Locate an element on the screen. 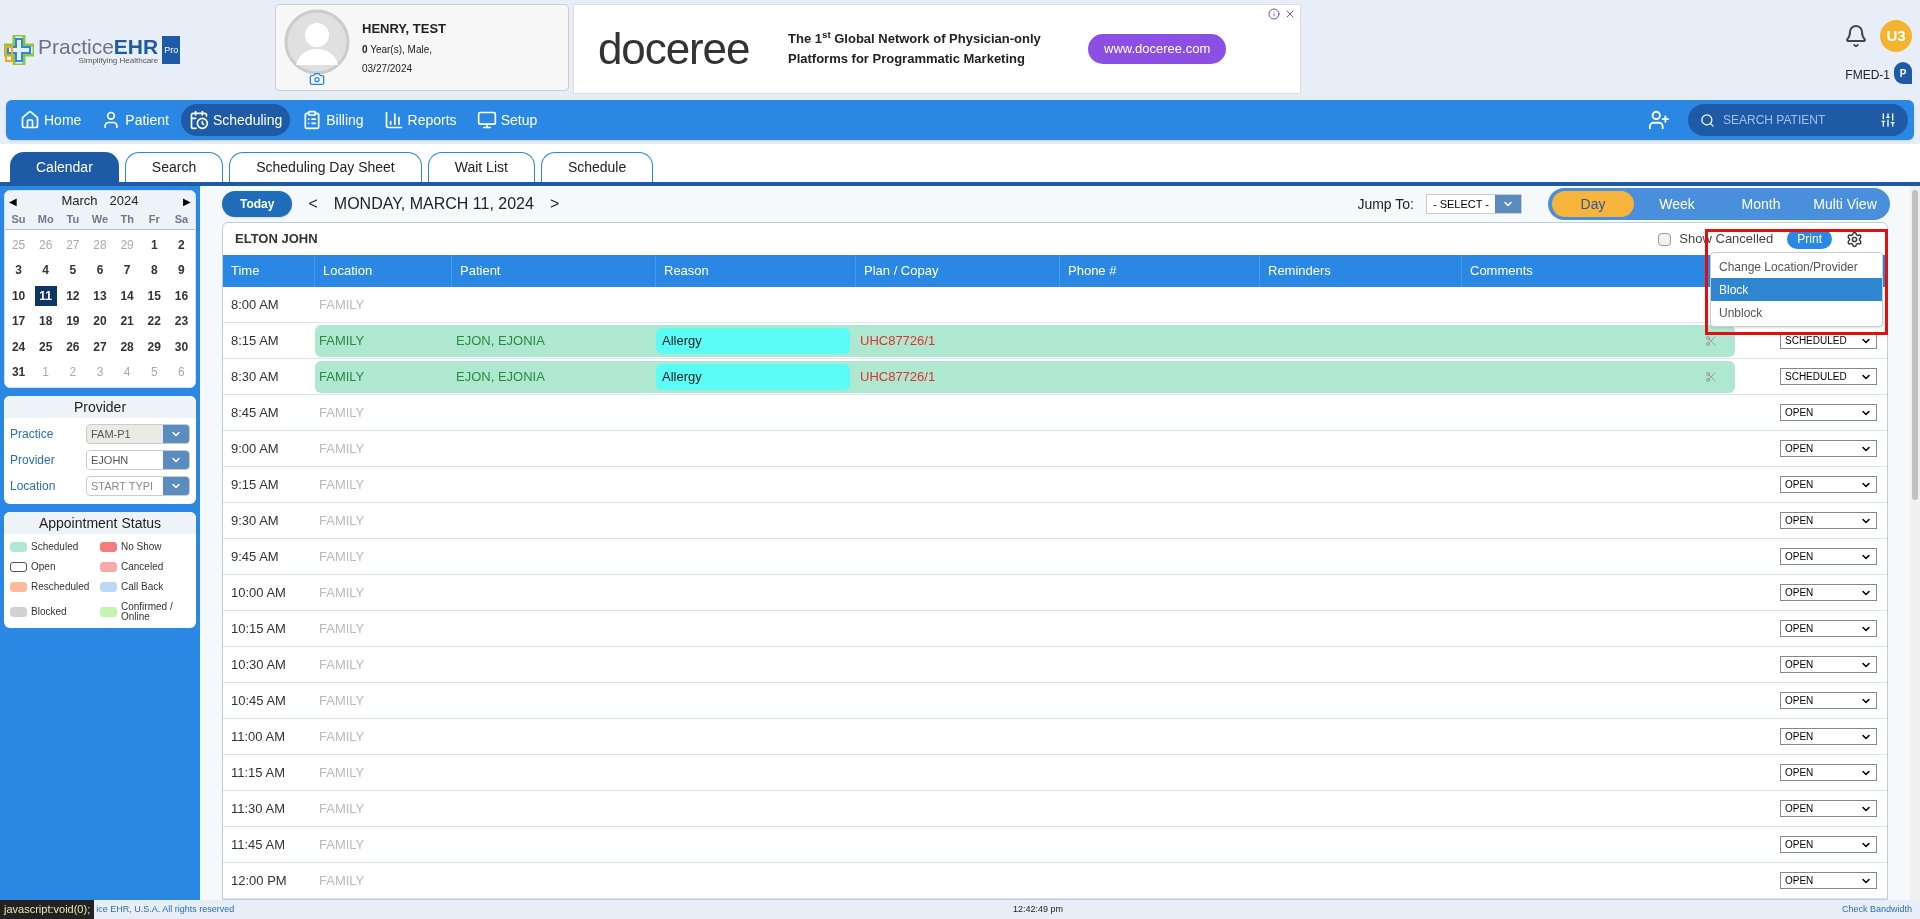 The image size is (1920, 919). calendar-day: 31 is located at coordinates (18, 372).